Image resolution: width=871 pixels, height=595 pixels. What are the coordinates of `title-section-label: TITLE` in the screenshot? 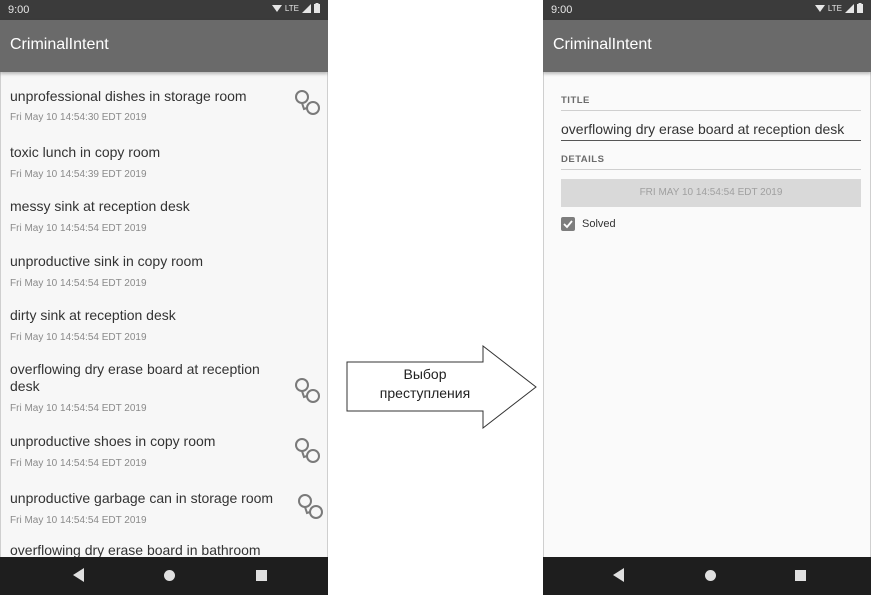 It's located at (575, 100).